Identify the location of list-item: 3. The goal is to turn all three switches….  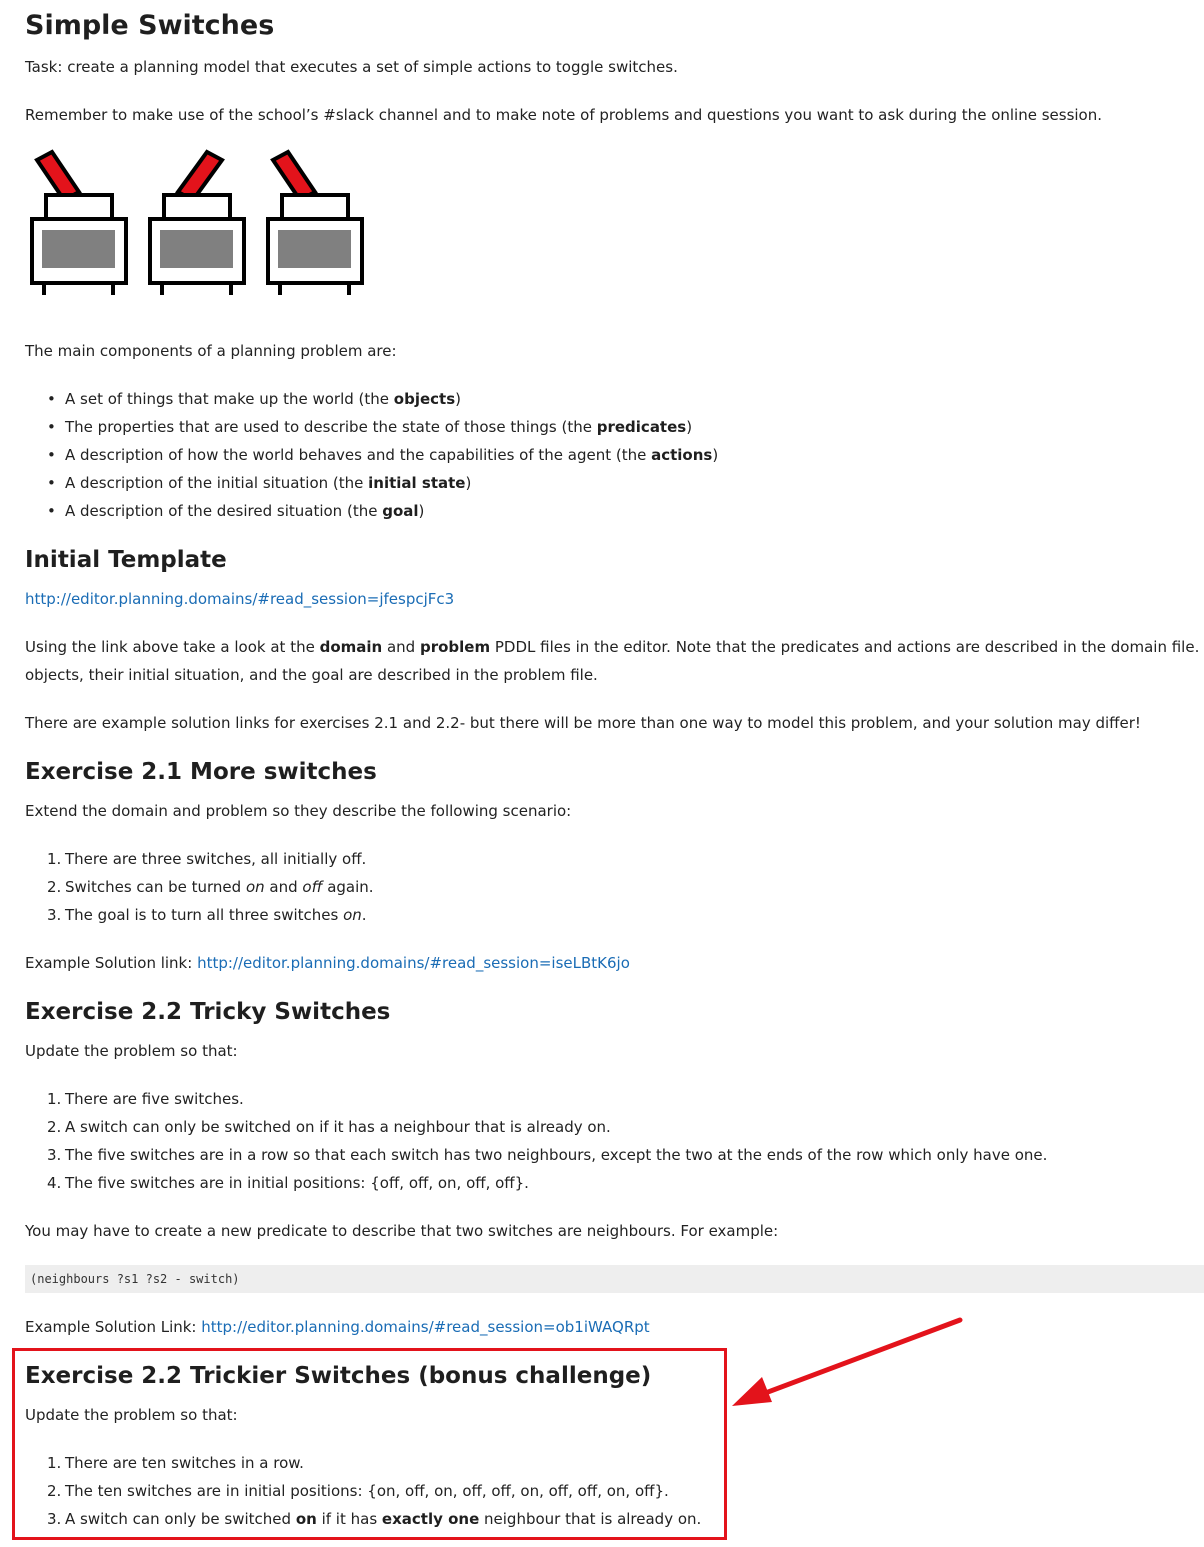
(207, 915).